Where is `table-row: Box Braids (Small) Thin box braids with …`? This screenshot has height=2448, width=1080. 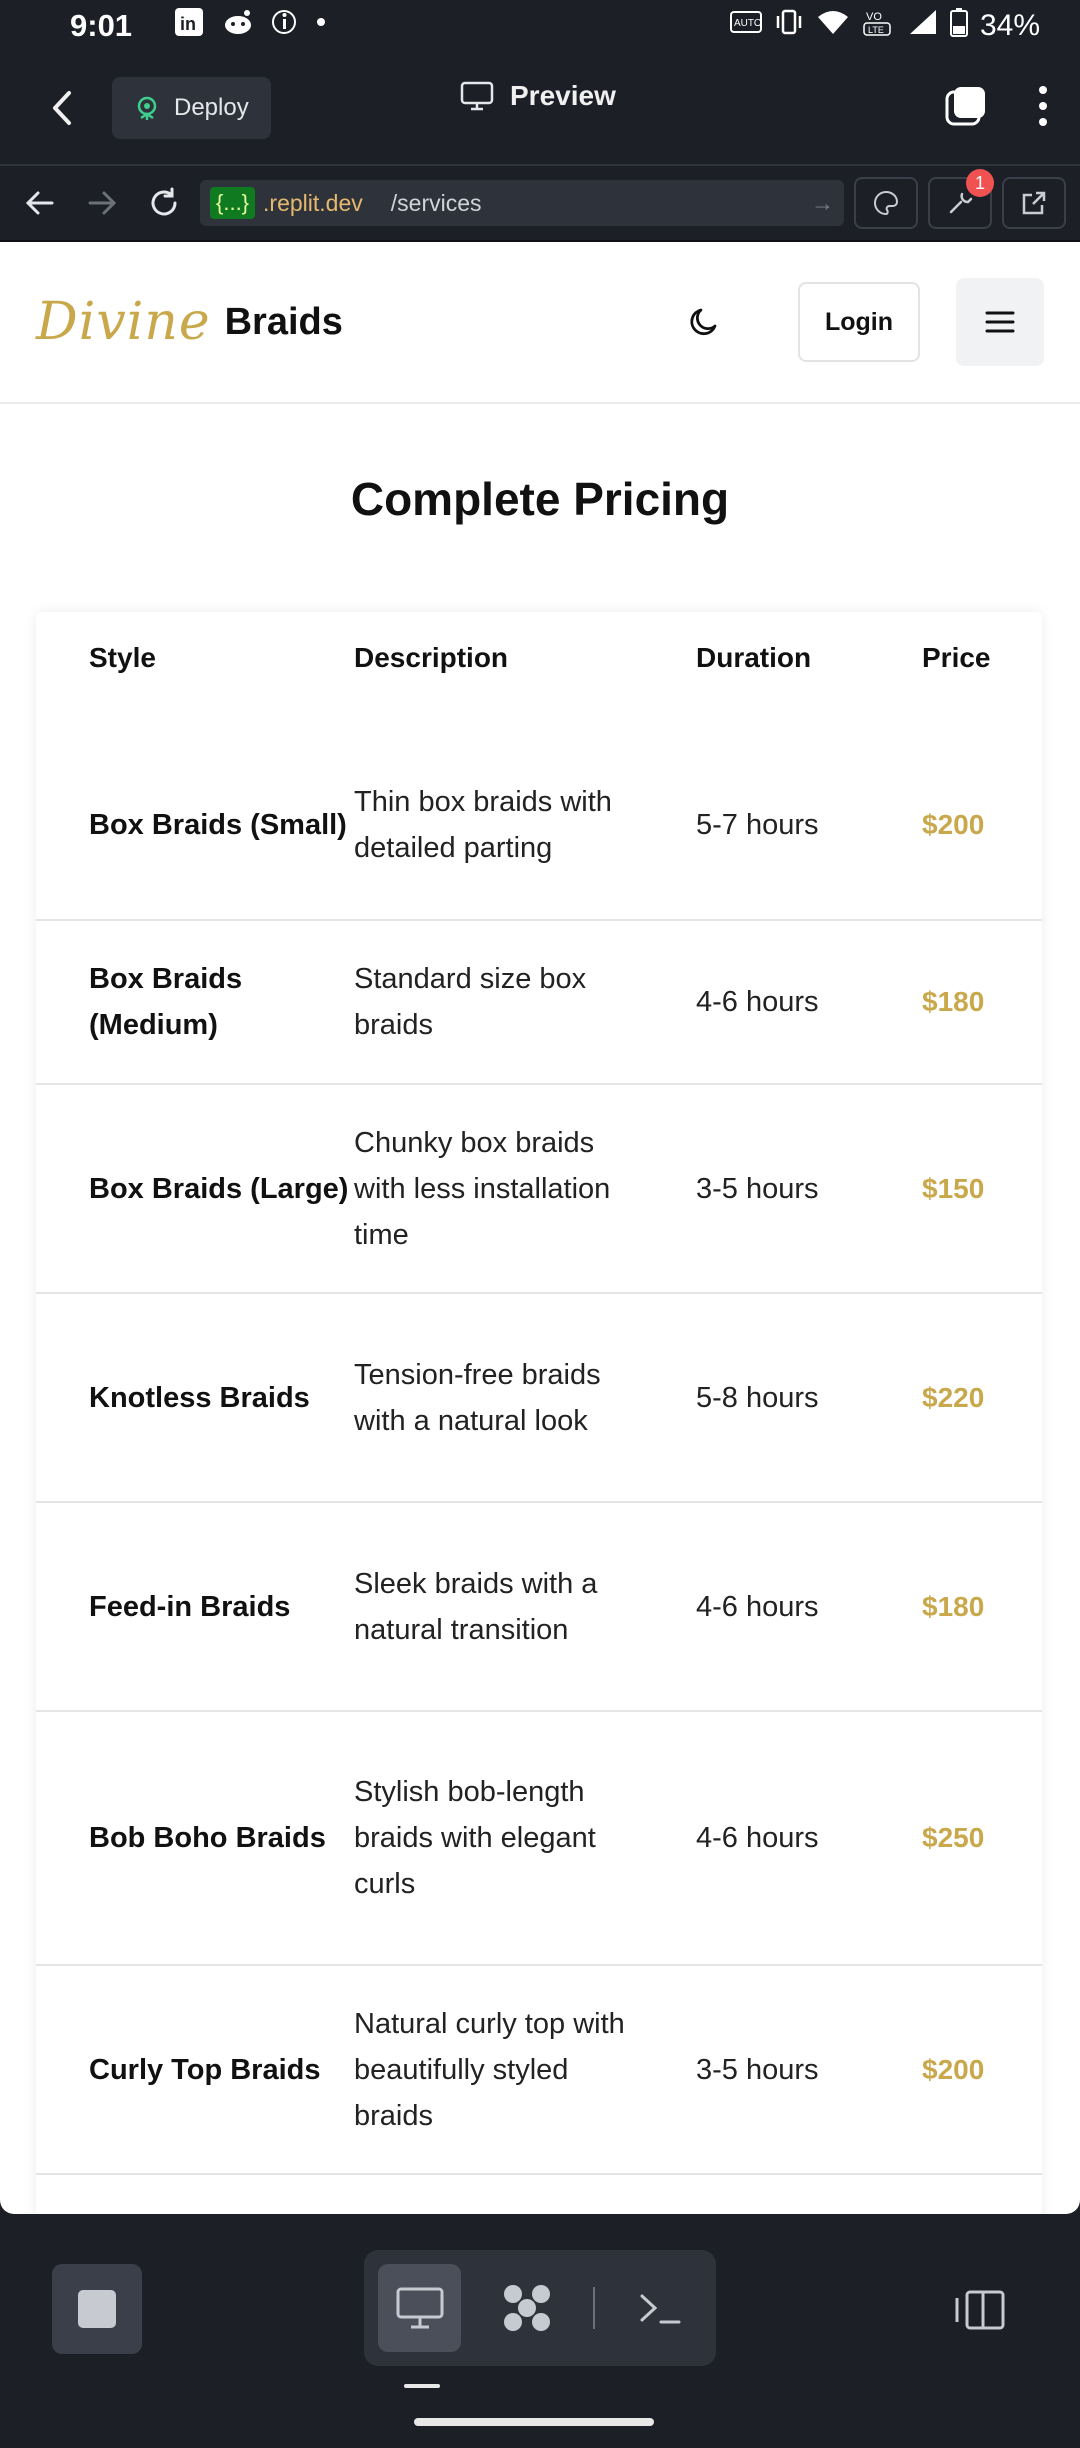 table-row: Box Braids (Small) Thin box braids with … is located at coordinates (539, 825).